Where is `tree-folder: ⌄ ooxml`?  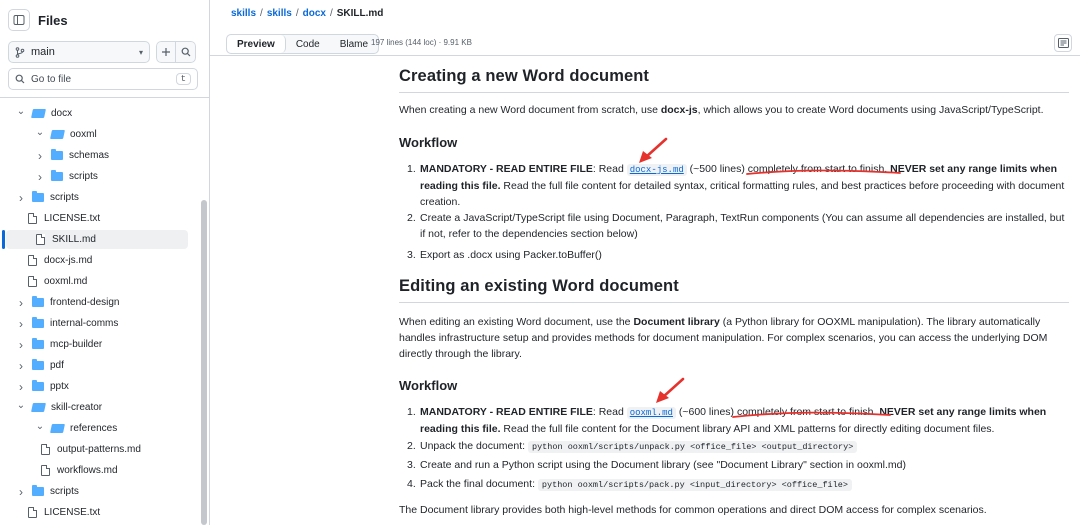
tree-folder: ⌄ ooxml is located at coordinates (94, 134).